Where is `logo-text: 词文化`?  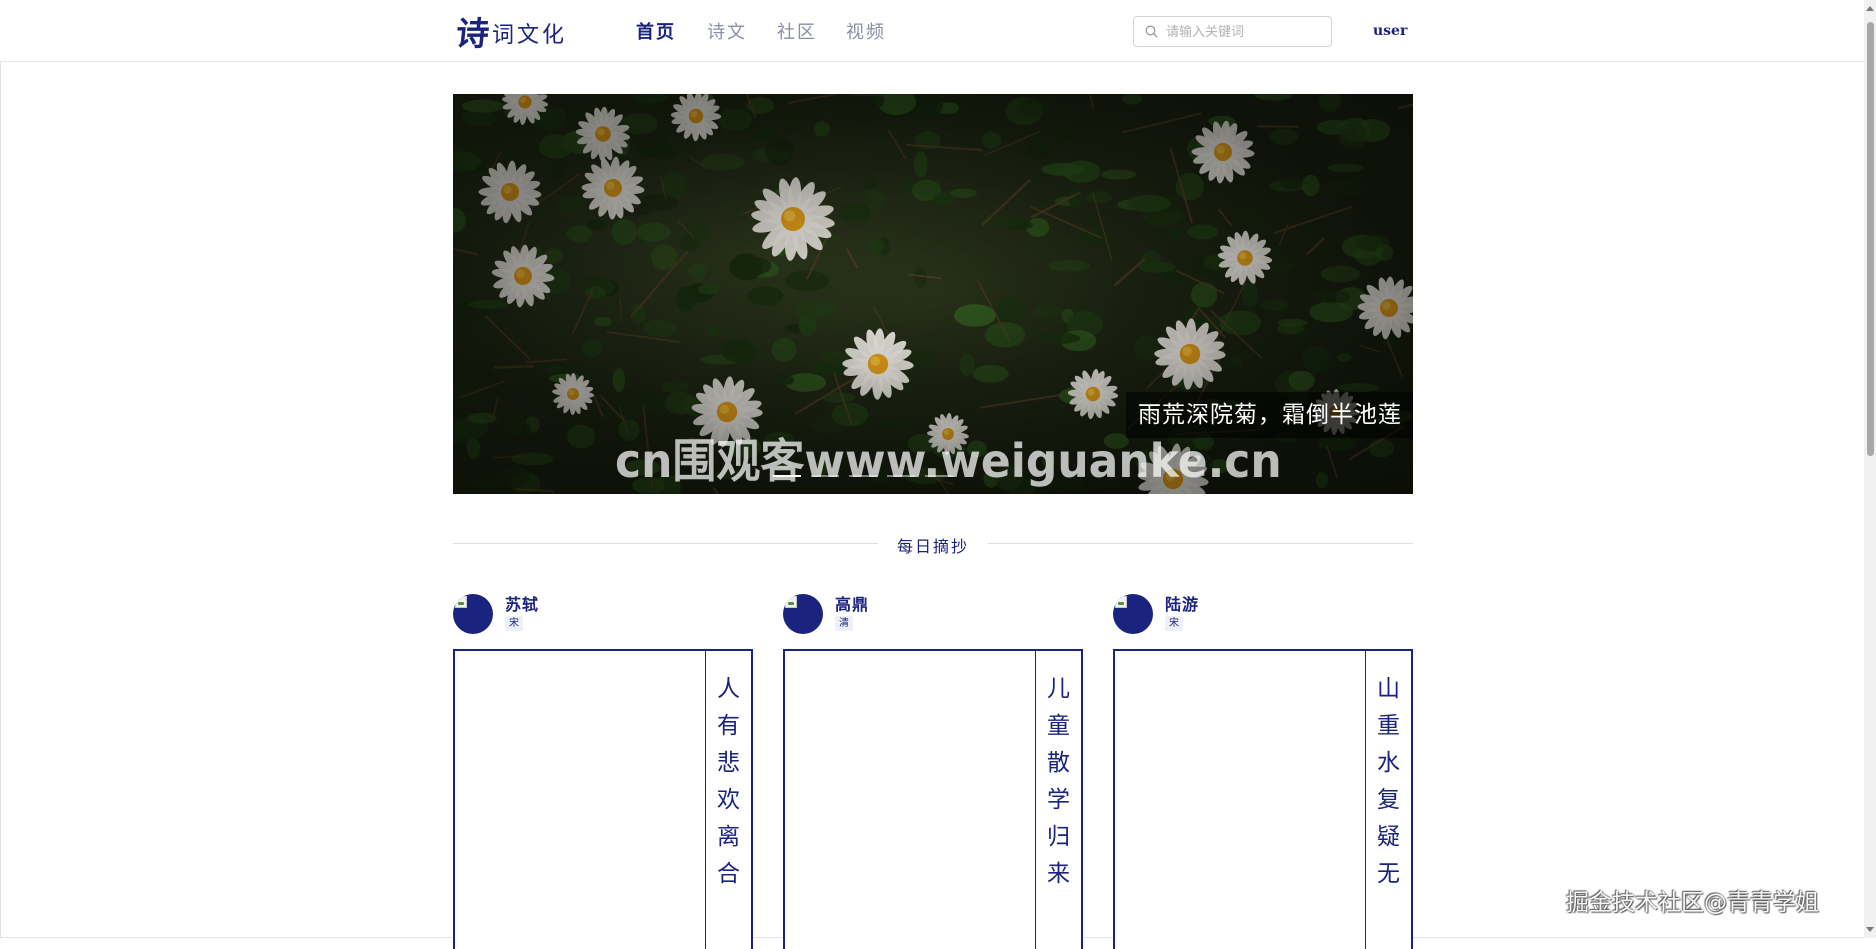
logo-text: 词文化 is located at coordinates (529, 36).